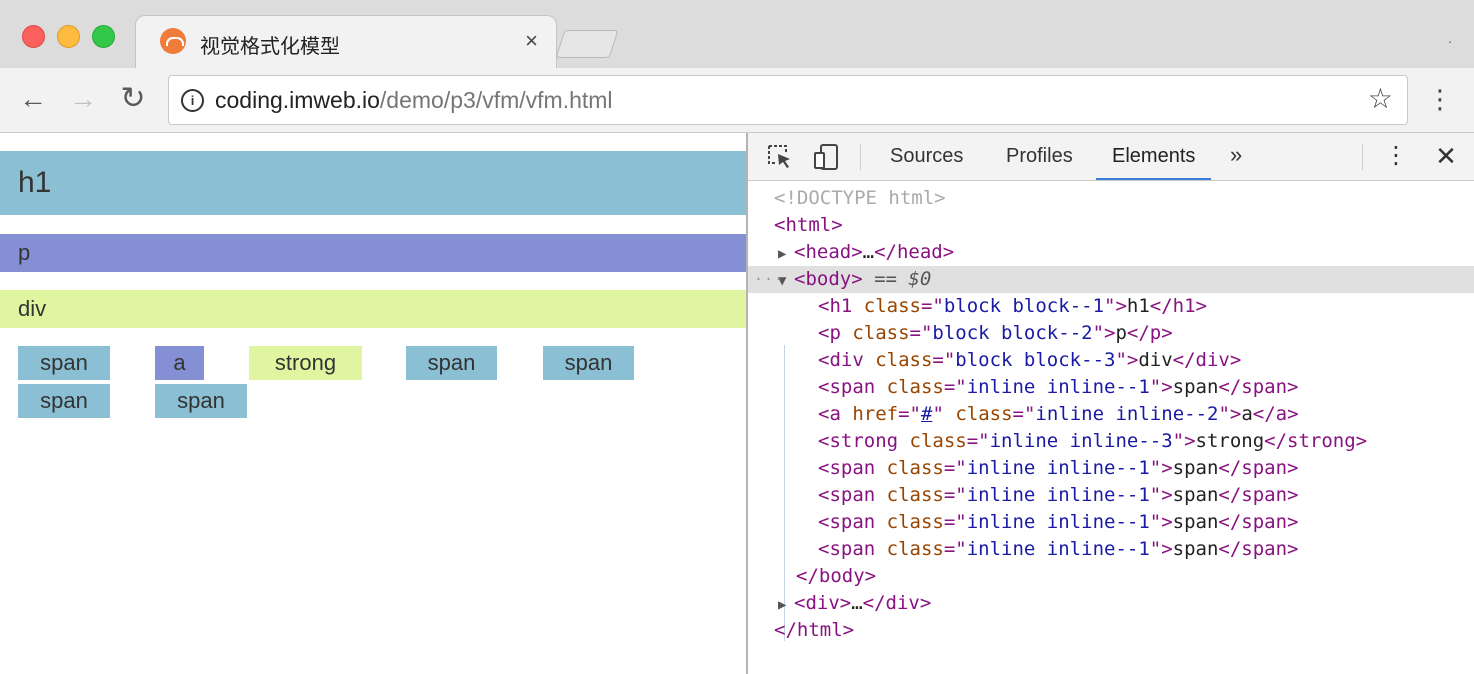  Describe the element at coordinates (1380, 98) in the screenshot. I see `bookmark-star-icon: ☆` at that location.